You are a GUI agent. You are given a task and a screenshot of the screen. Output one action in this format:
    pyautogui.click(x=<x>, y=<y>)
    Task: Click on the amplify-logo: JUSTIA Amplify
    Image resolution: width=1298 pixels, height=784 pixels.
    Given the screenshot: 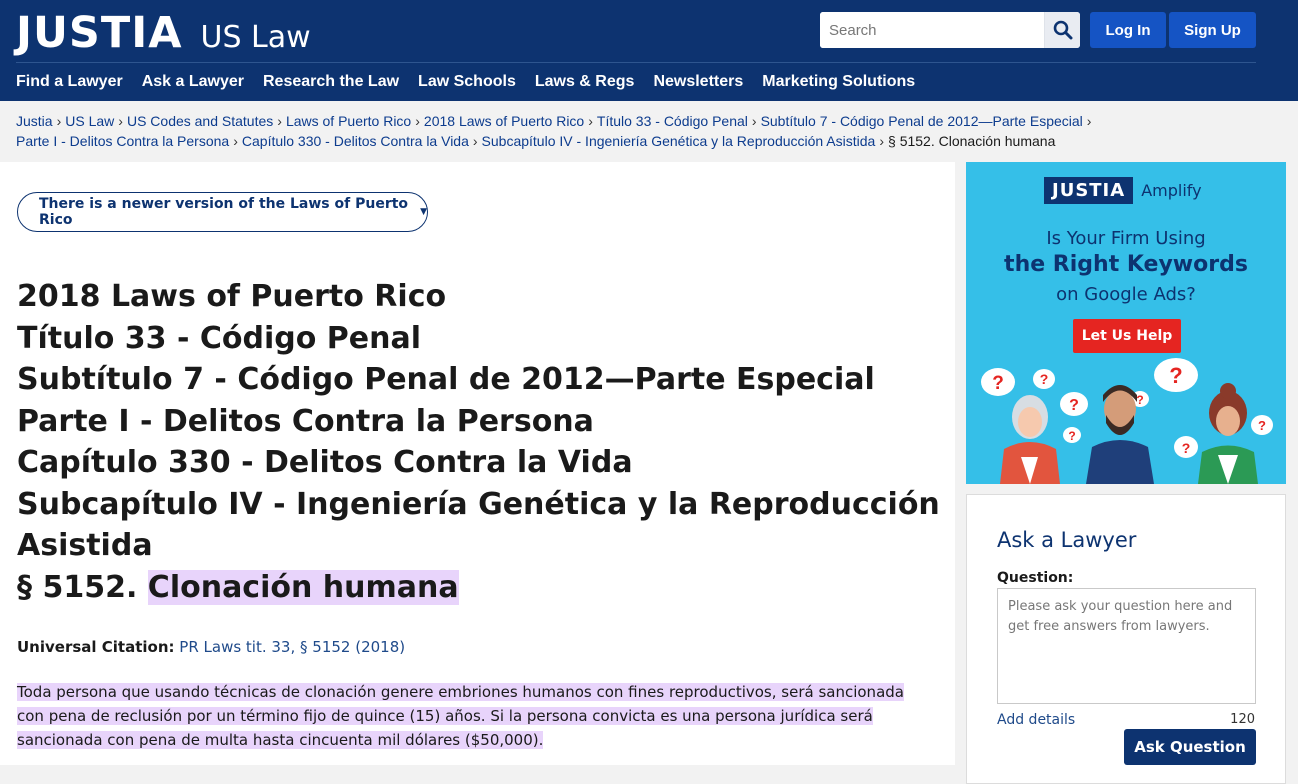 What is the action you would take?
    pyautogui.click(x=1123, y=190)
    